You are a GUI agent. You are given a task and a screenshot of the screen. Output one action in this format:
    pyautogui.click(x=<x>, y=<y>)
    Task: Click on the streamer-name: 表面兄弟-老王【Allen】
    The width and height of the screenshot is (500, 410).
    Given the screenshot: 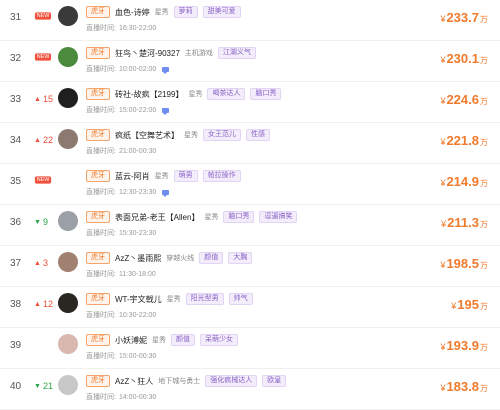 What is the action you would take?
    pyautogui.click(x=157, y=217)
    